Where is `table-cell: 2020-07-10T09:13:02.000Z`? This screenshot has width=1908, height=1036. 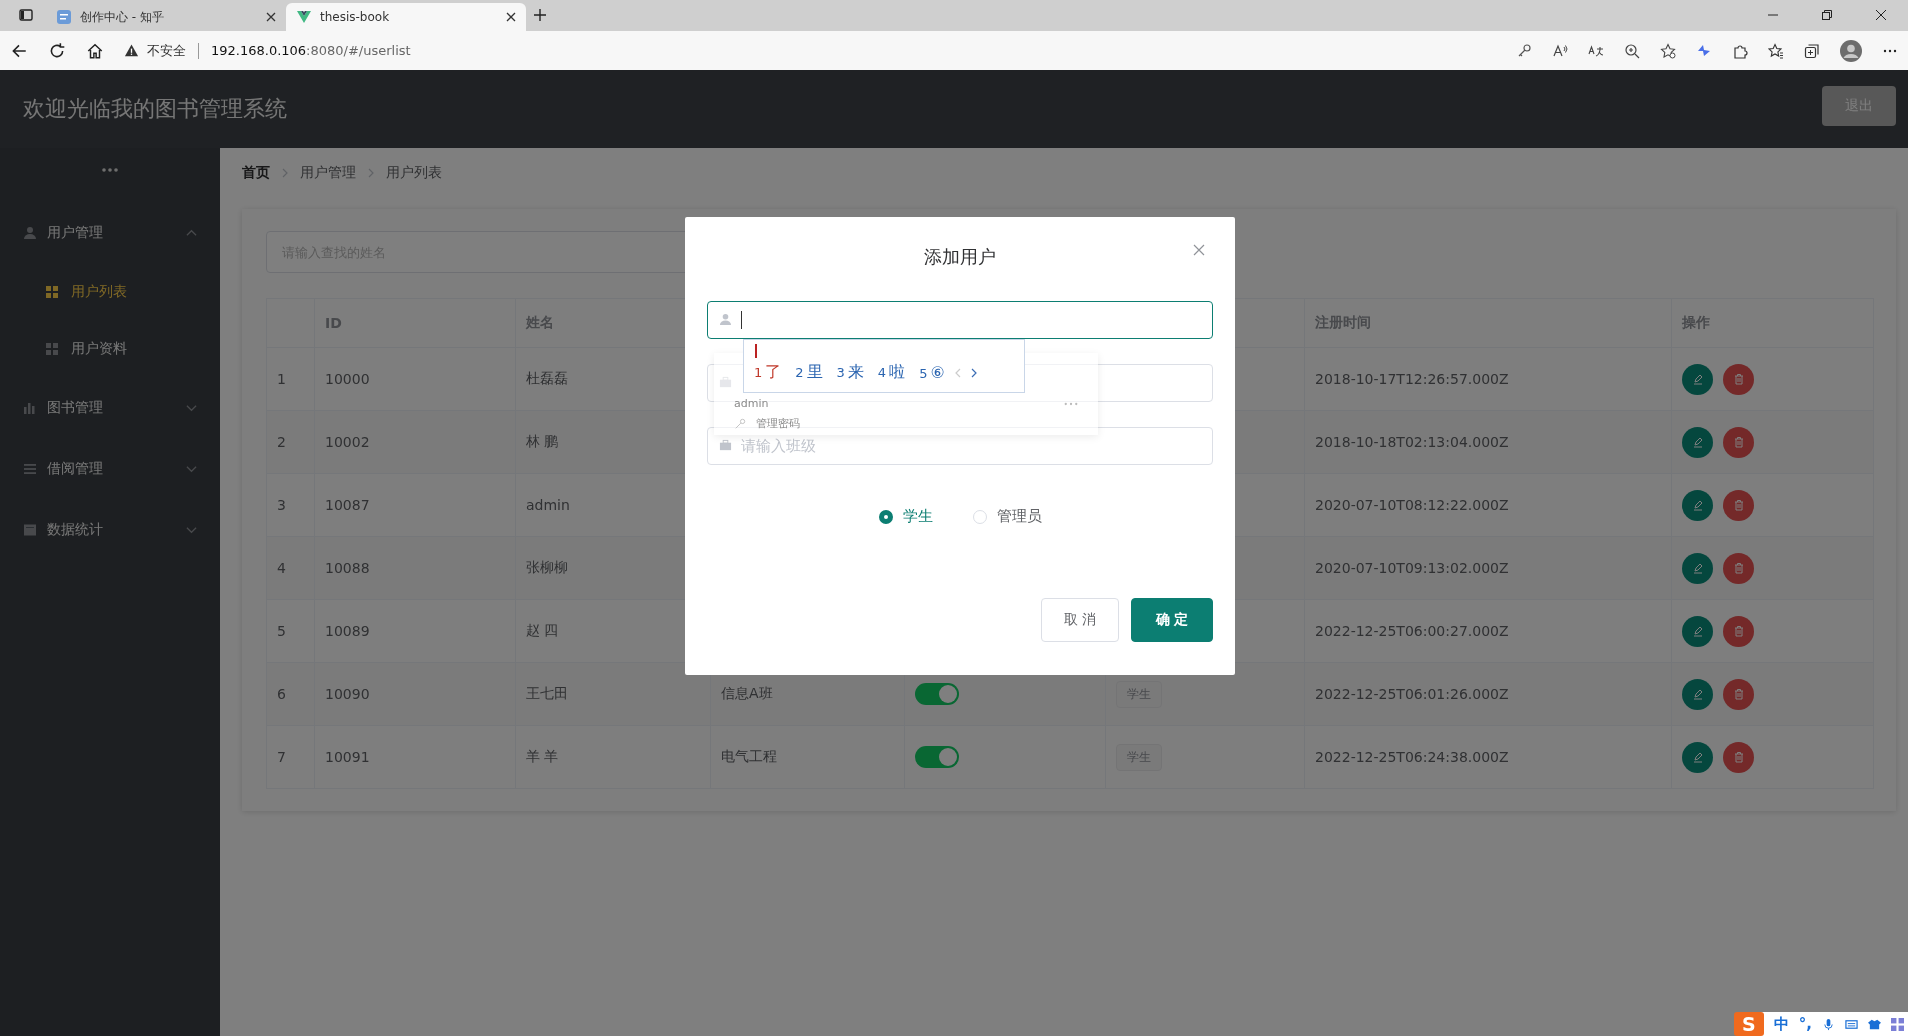 table-cell: 2020-07-10T09:13:02.000Z is located at coordinates (1488, 568).